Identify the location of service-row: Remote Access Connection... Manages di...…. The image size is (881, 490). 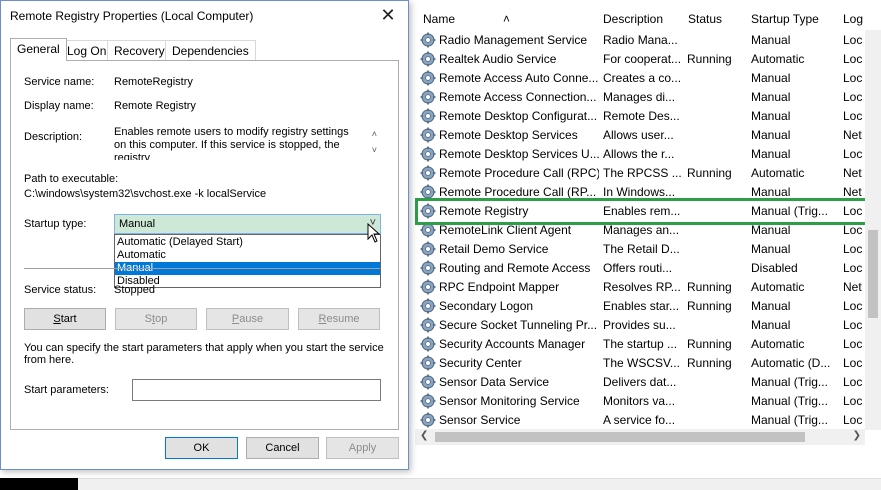
(646, 97).